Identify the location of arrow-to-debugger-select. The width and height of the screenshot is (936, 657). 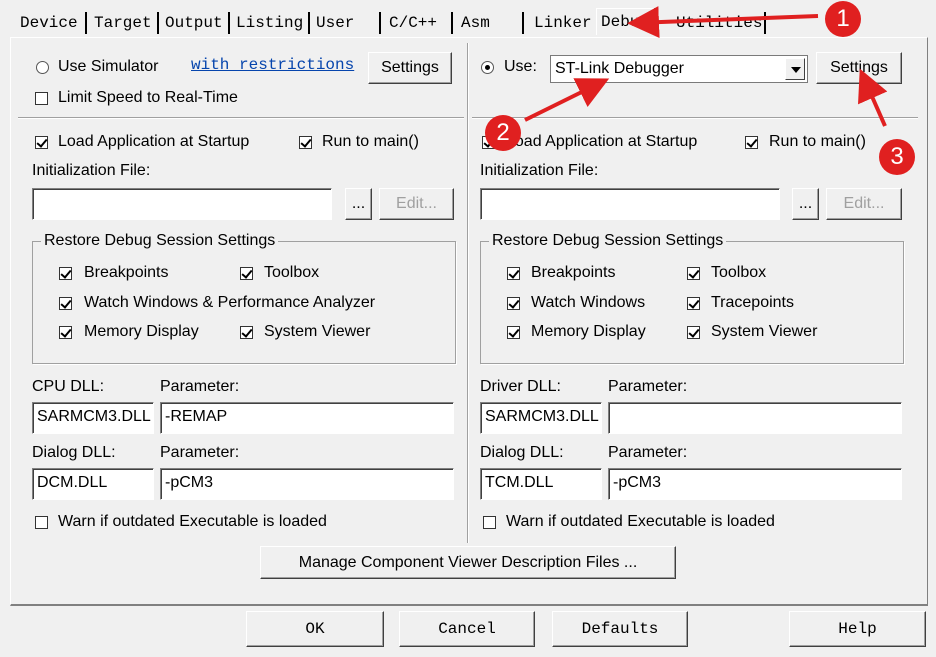
(567, 100).